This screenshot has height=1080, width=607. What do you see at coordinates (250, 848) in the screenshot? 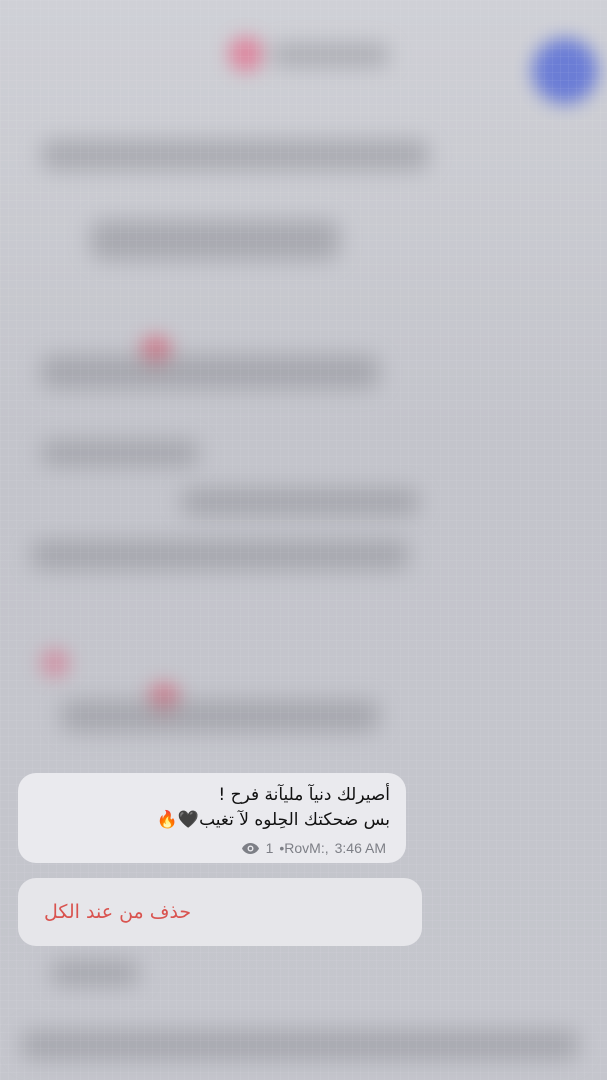
I see `eye-icon` at bounding box center [250, 848].